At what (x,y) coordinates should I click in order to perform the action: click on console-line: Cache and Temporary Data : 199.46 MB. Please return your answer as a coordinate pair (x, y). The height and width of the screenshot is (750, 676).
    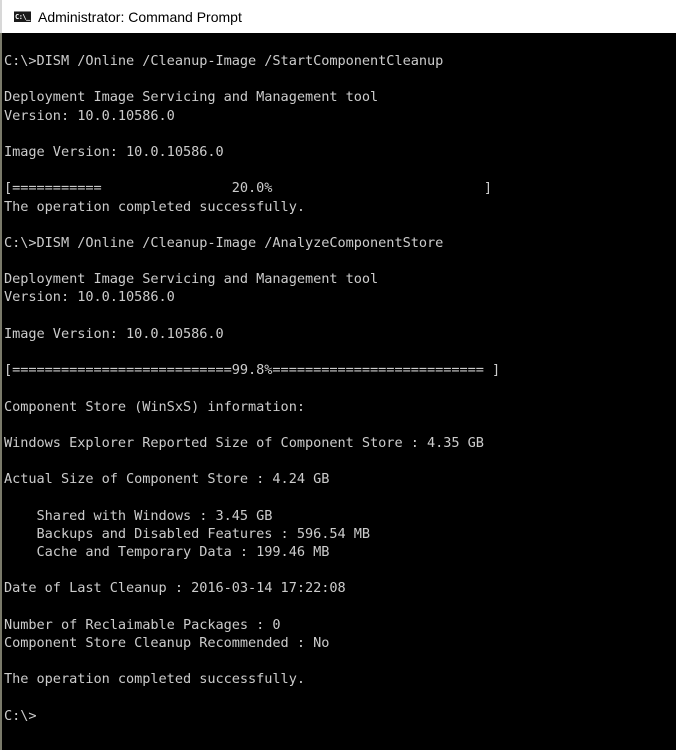
    Looking at the image, I should click on (167, 552).